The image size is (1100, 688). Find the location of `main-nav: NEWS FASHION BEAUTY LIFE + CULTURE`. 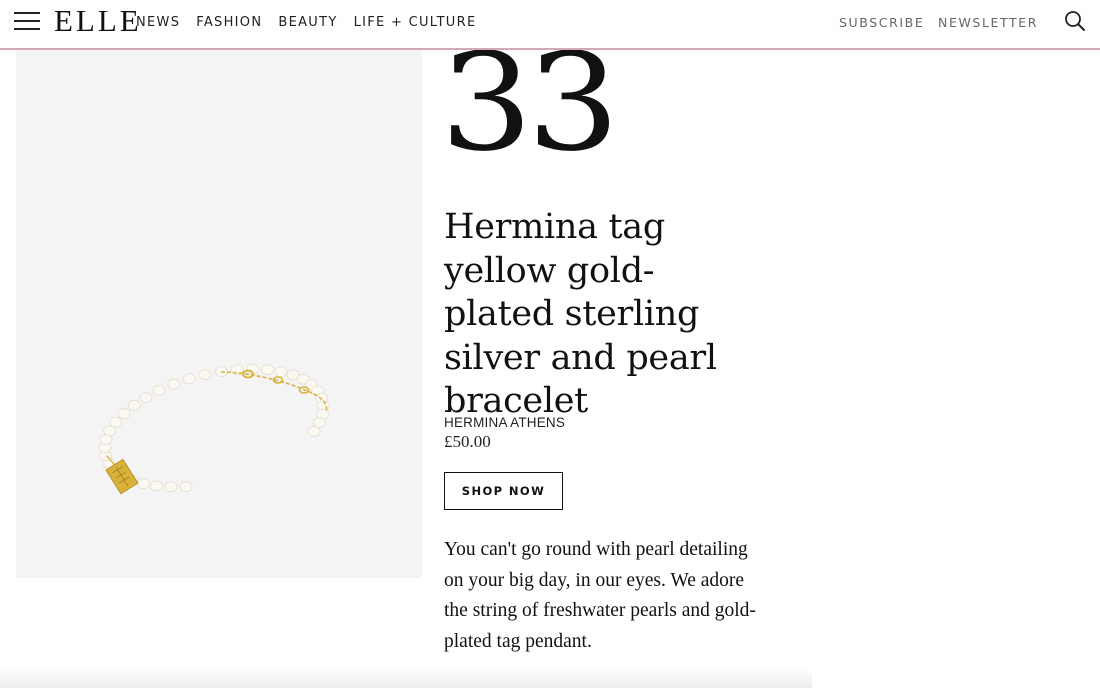

main-nav: NEWS FASHION BEAUTY LIFE + CULTURE is located at coordinates (314, 23).